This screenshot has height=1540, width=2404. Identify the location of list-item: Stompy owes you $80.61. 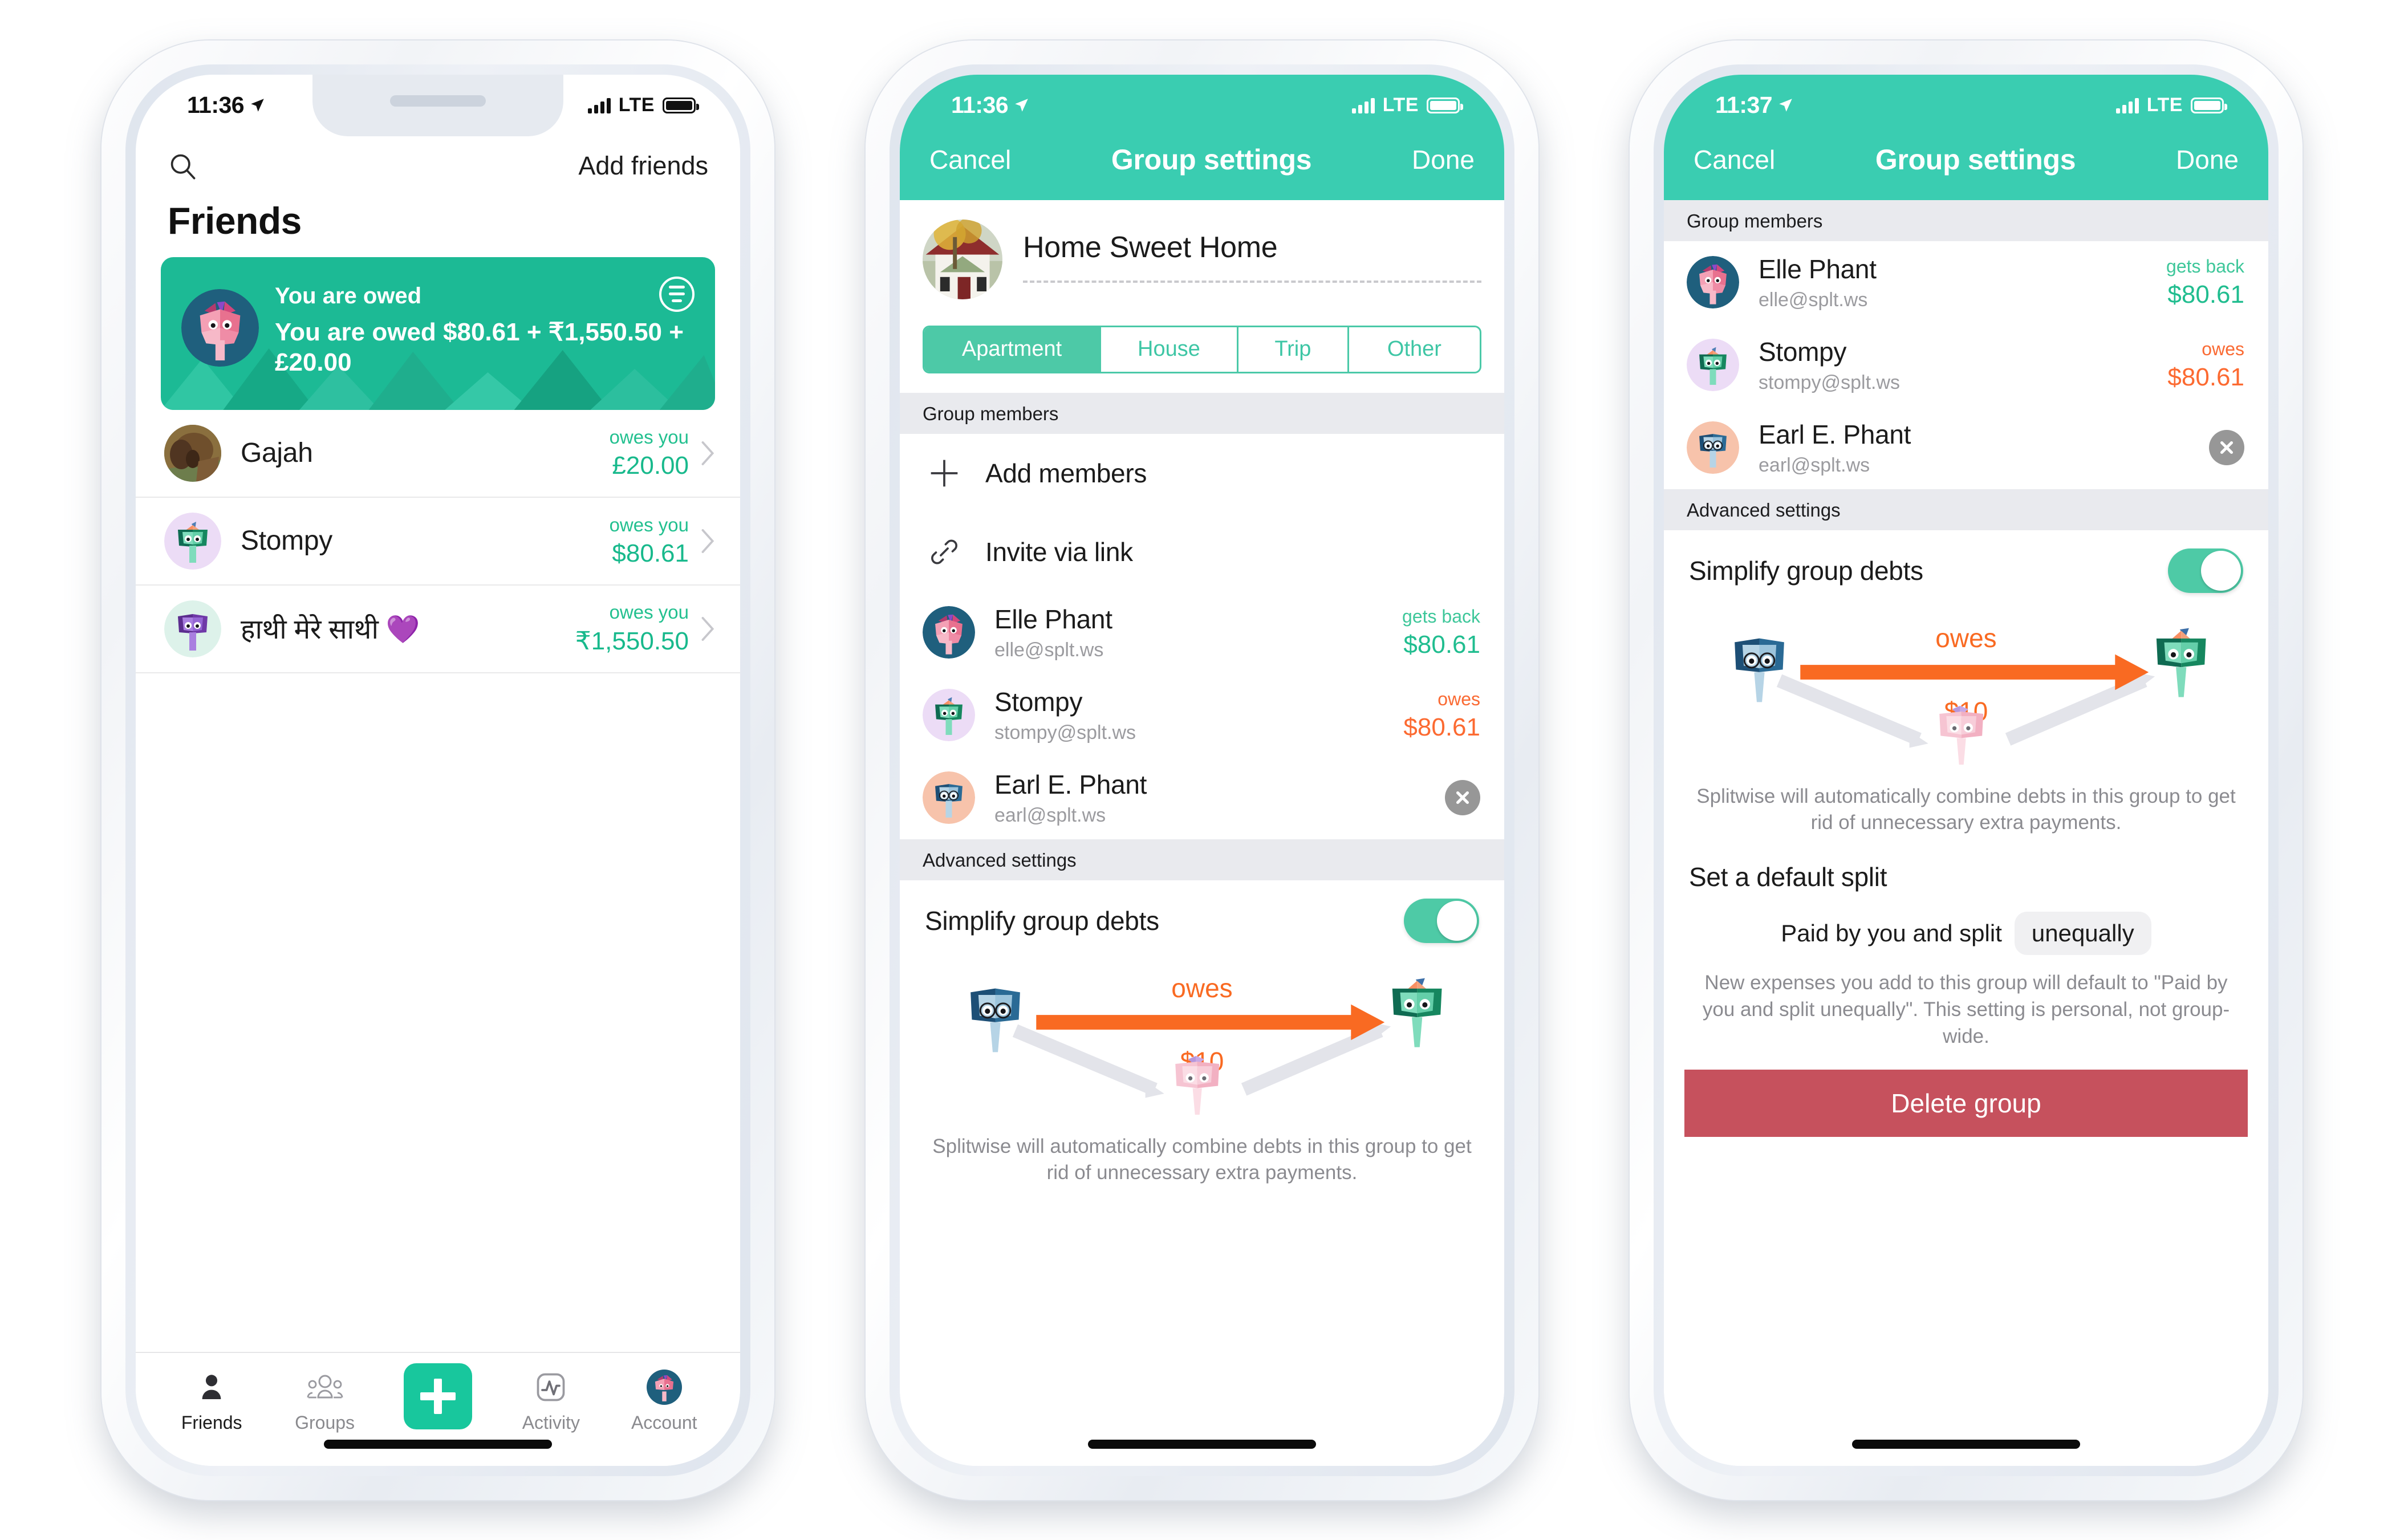
(438, 541).